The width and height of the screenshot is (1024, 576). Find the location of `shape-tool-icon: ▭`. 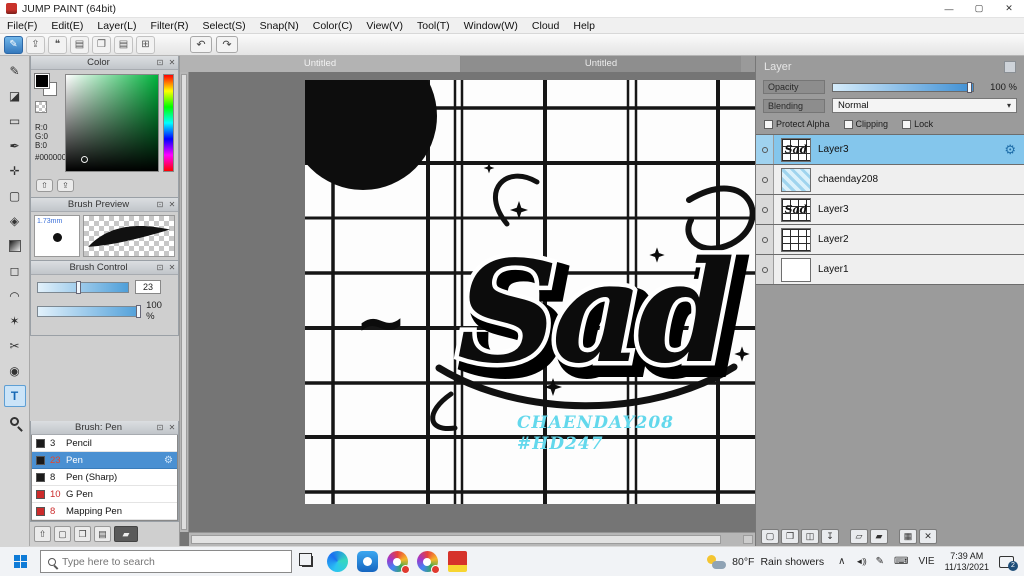

shape-tool-icon: ▭ is located at coordinates (15, 121).